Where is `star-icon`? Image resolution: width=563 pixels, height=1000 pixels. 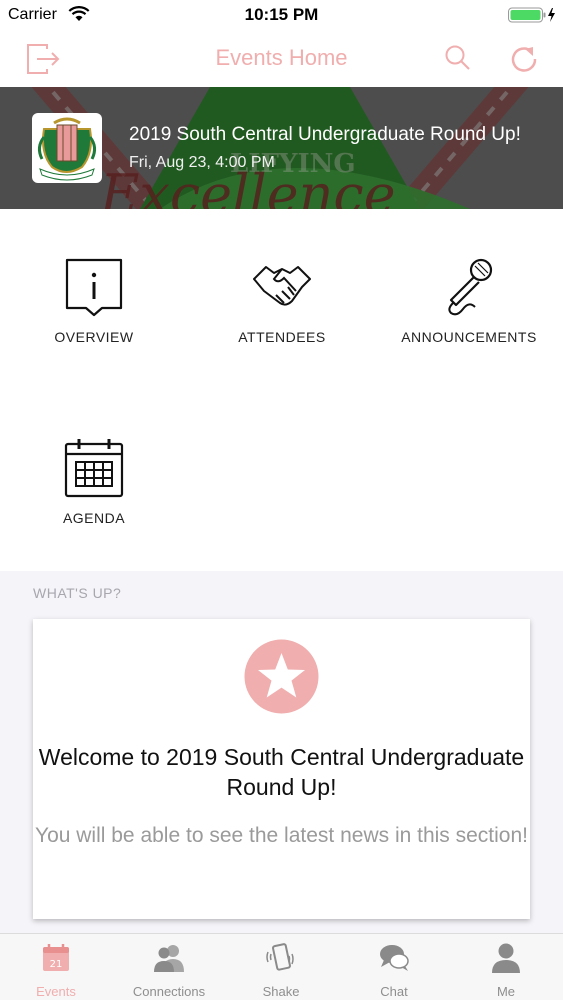
star-icon is located at coordinates (281, 676).